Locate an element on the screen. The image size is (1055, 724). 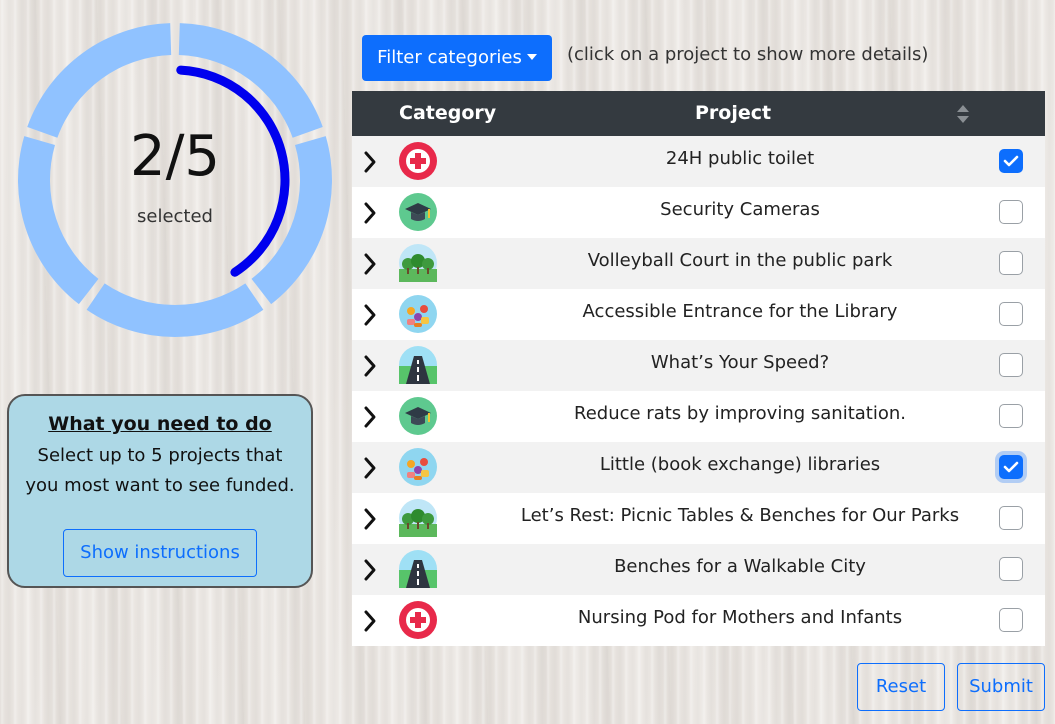
project-name: What’s Your Speed? is located at coordinates (740, 362).